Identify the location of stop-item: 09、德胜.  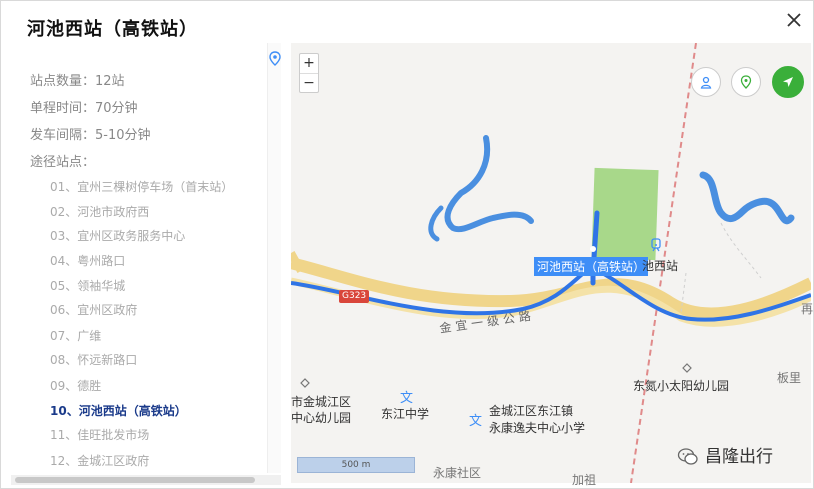
(75, 385).